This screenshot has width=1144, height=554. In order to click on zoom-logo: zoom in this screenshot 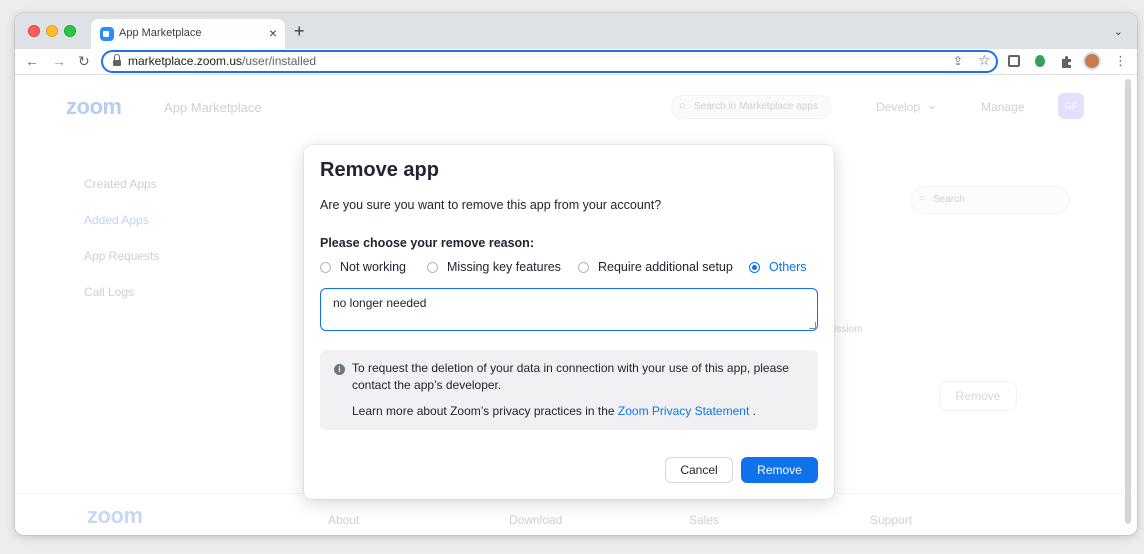, I will do `click(94, 107)`.